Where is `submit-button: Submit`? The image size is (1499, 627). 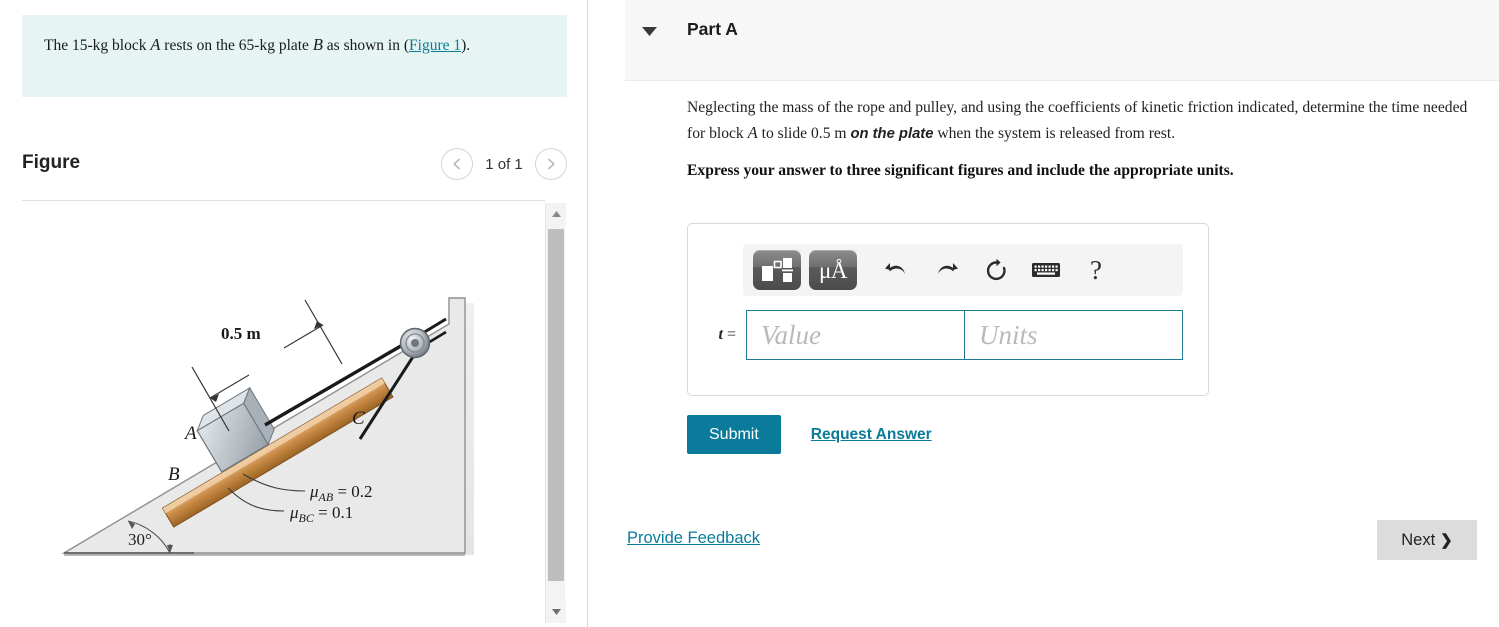 submit-button: Submit is located at coordinates (734, 434).